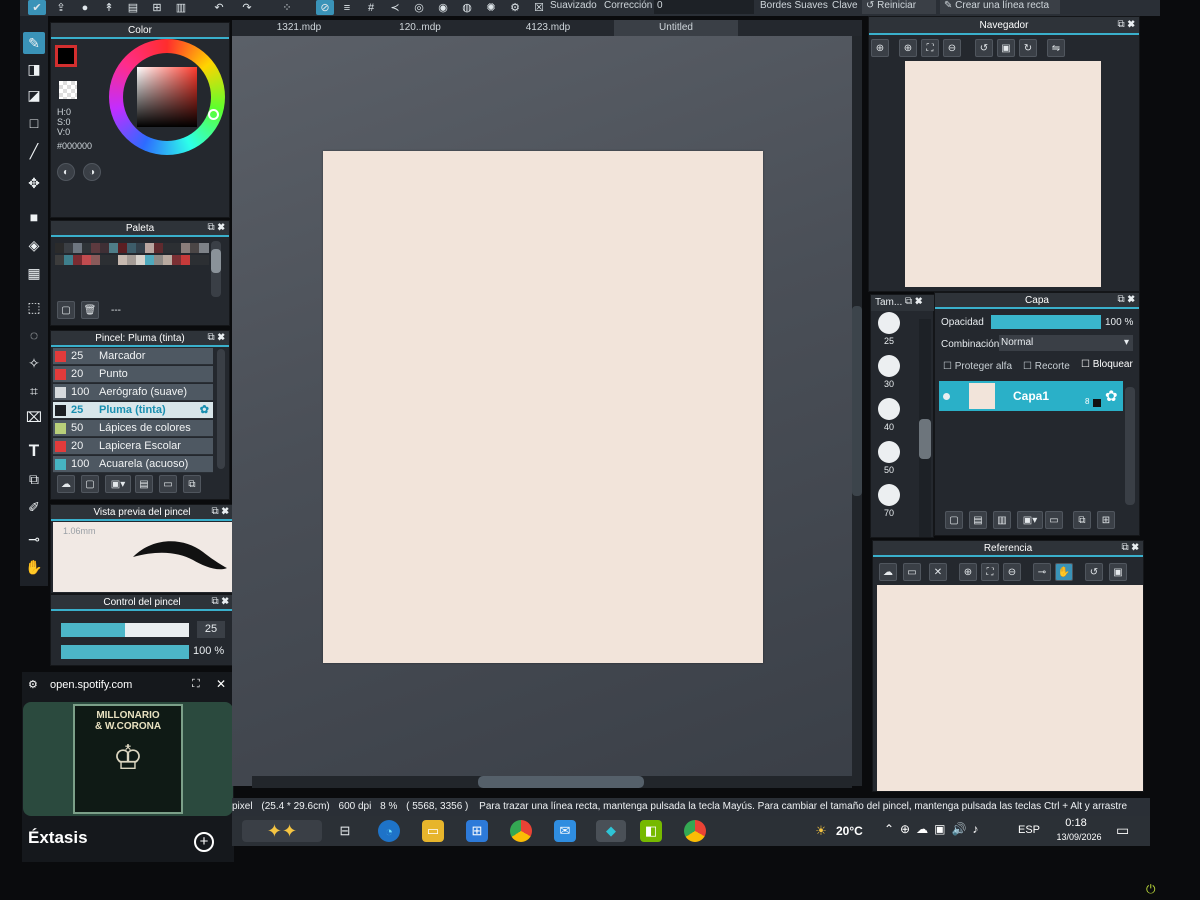 Image resolution: width=1200 pixels, height=900 pixels. Describe the element at coordinates (467, 7) in the screenshot. I see `snap-ellipse-icon: ◍` at that location.